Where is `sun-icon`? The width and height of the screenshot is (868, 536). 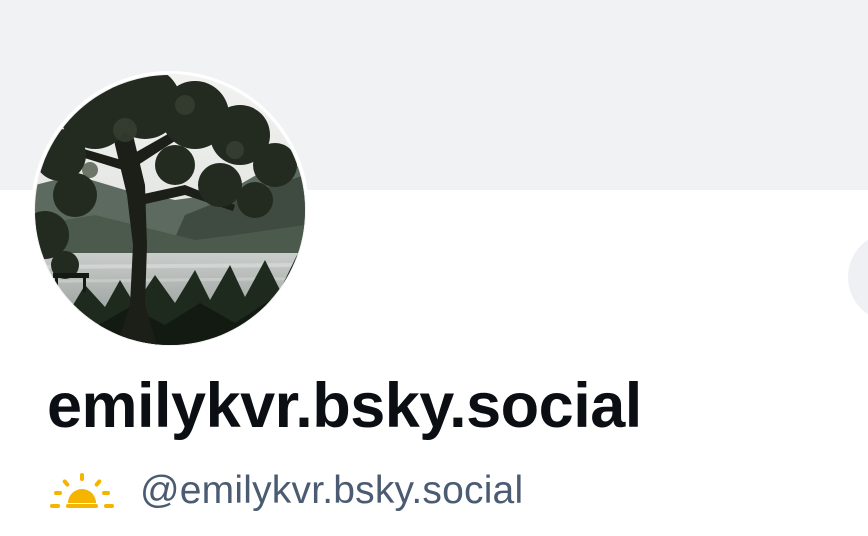 sun-icon is located at coordinates (82, 491).